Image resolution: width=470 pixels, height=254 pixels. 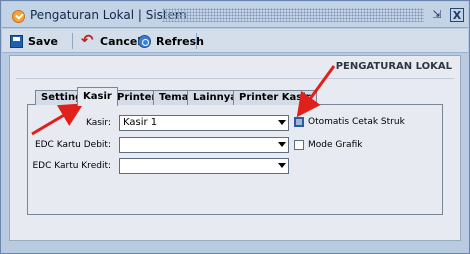 I want to click on panel-title: PENGATURAN LOKAL, so click(x=393, y=66).